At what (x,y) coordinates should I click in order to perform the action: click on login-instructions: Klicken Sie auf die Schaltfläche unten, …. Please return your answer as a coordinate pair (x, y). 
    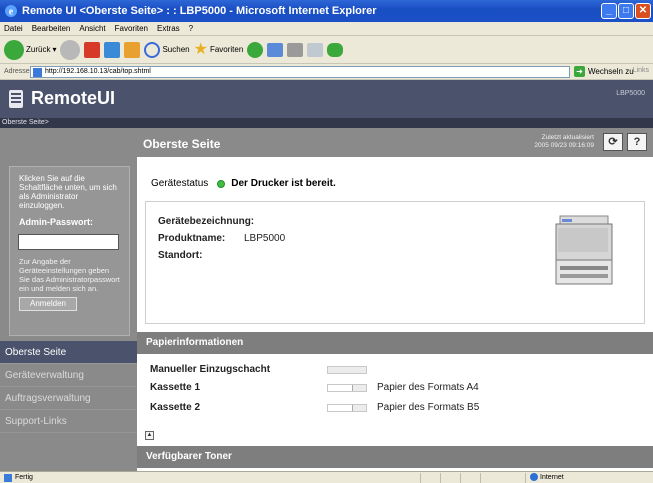
    Looking at the image, I should click on (68, 192).